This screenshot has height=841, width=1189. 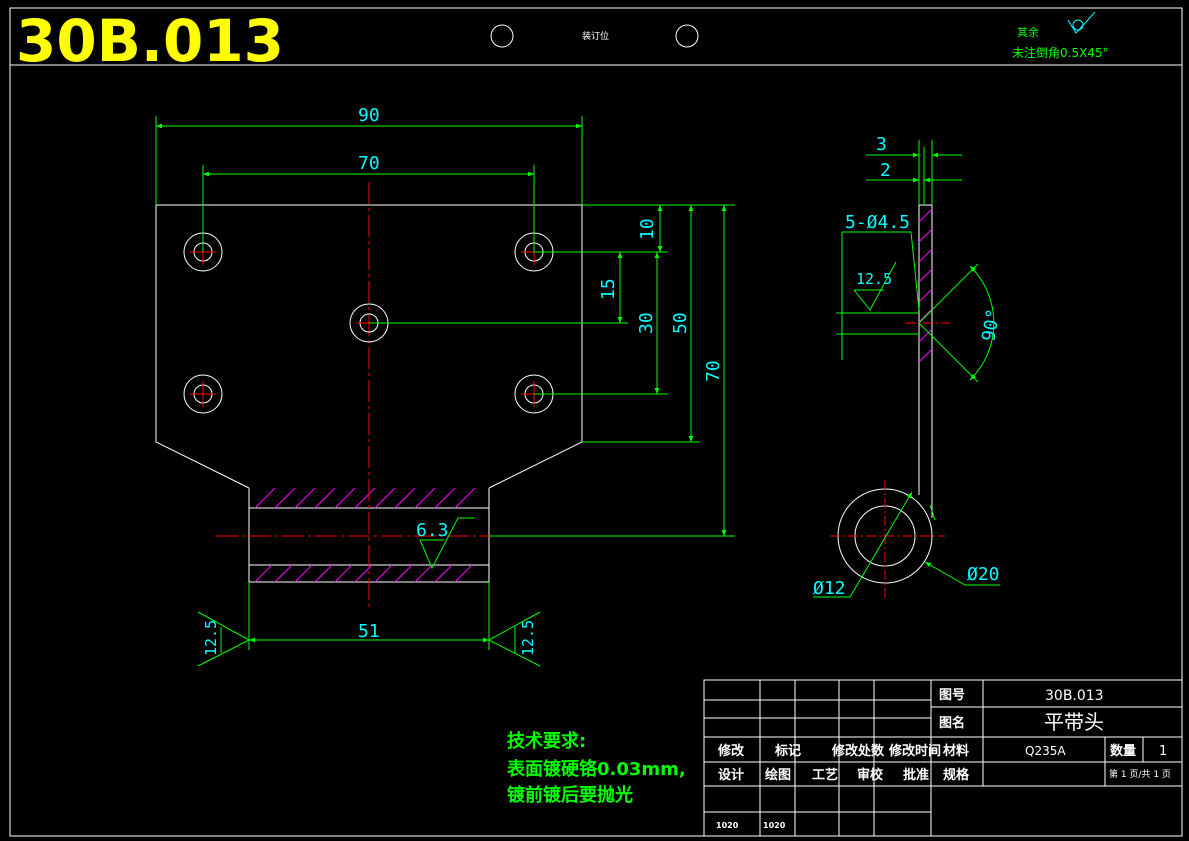 I want to click on dim-10: 10, so click(x=647, y=229).